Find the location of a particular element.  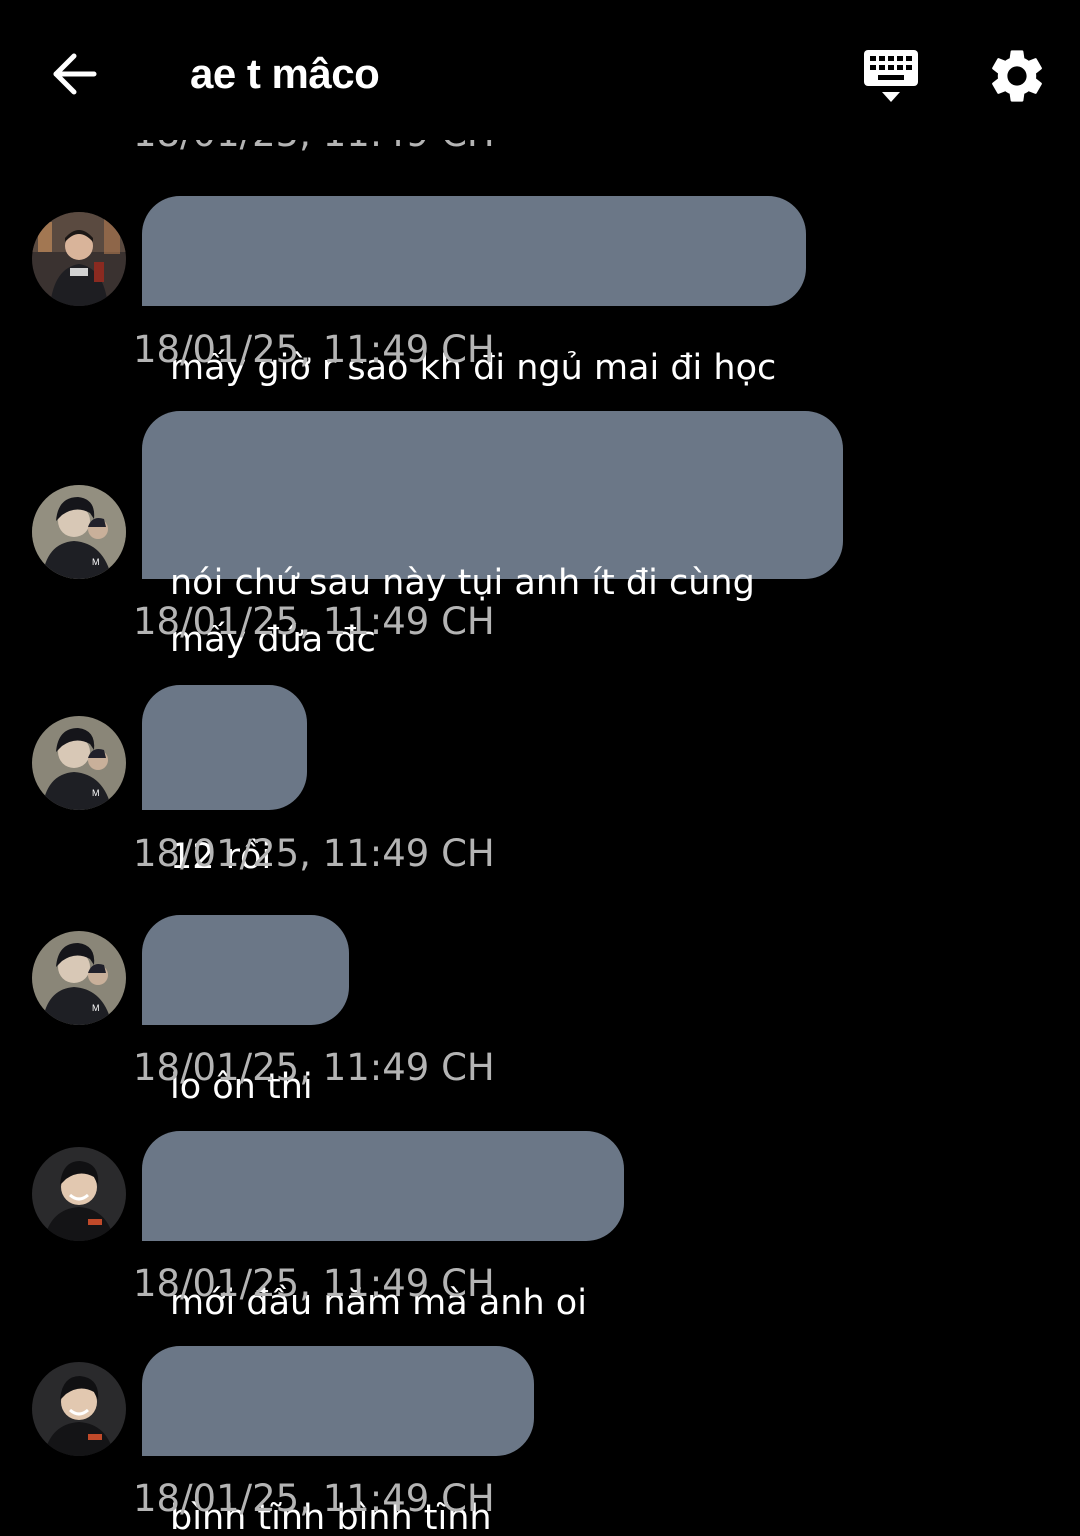

message-bubble: mới đầu năm mà anh oi is located at coordinates (383, 1227).